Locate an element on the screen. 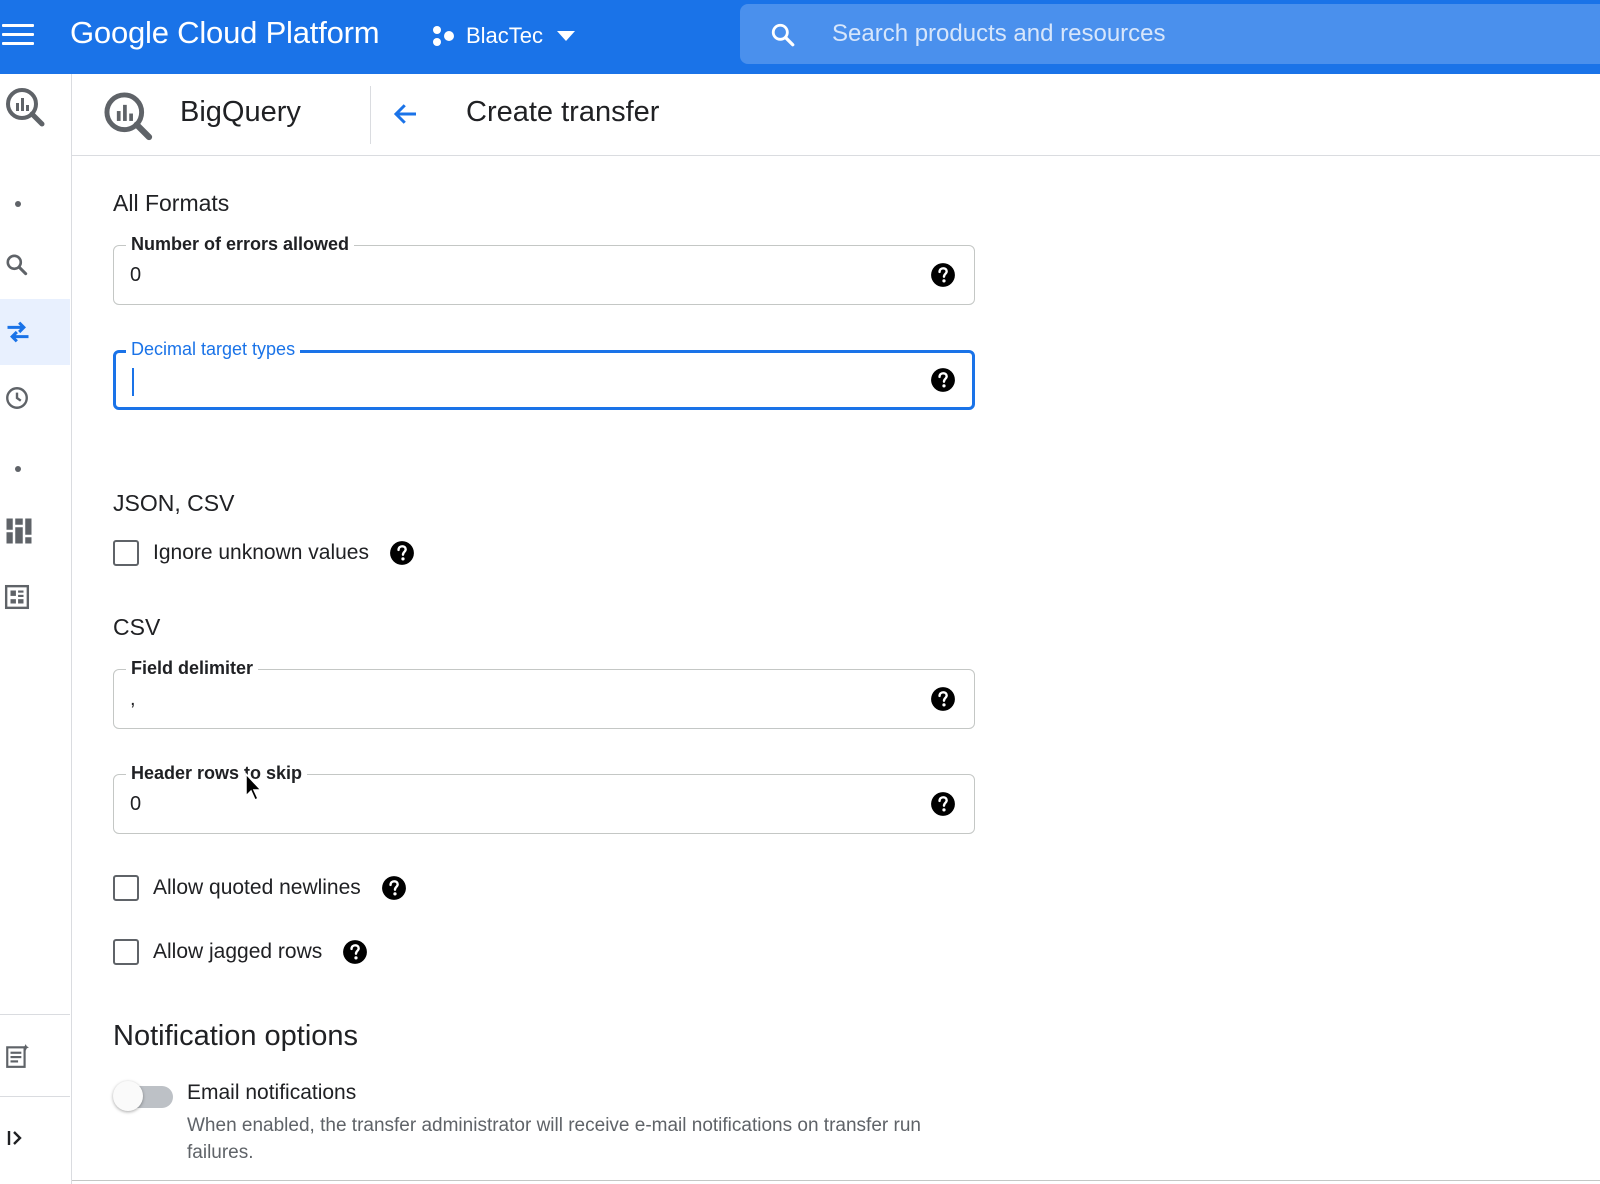 The height and width of the screenshot is (1184, 1600). arrow-back-icon is located at coordinates (404, 114).